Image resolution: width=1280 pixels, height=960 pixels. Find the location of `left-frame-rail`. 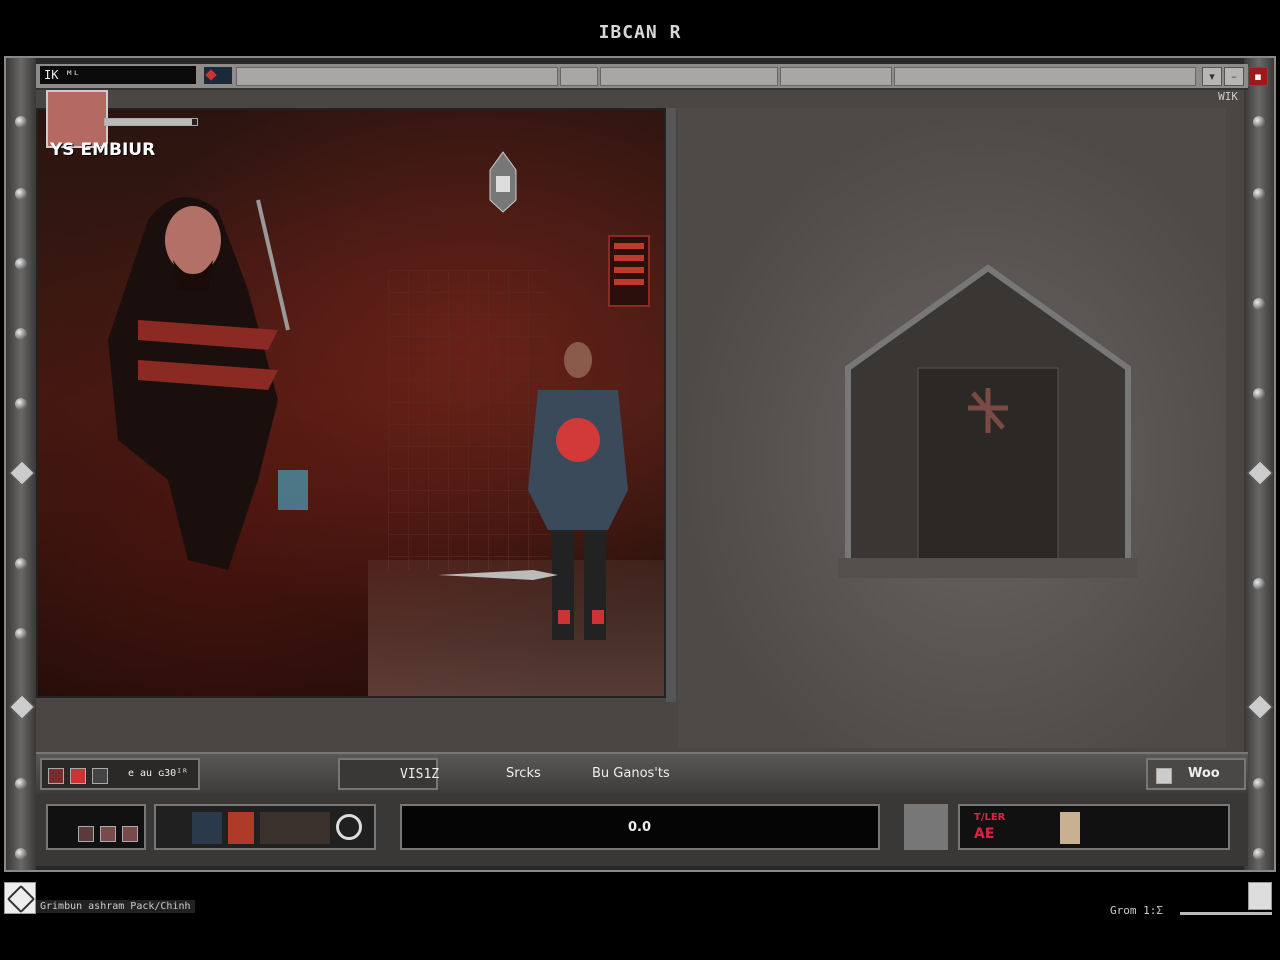

left-frame-rail is located at coordinates (21, 464).